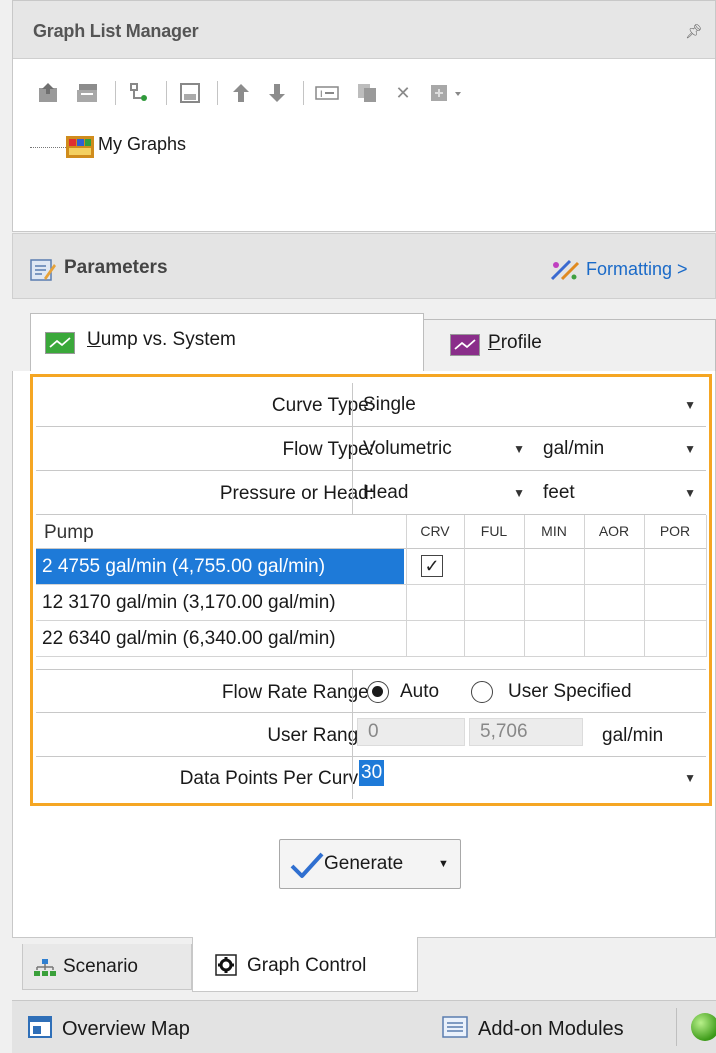  What do you see at coordinates (559, 492) in the screenshot?
I see `head-unit-value: feet` at bounding box center [559, 492].